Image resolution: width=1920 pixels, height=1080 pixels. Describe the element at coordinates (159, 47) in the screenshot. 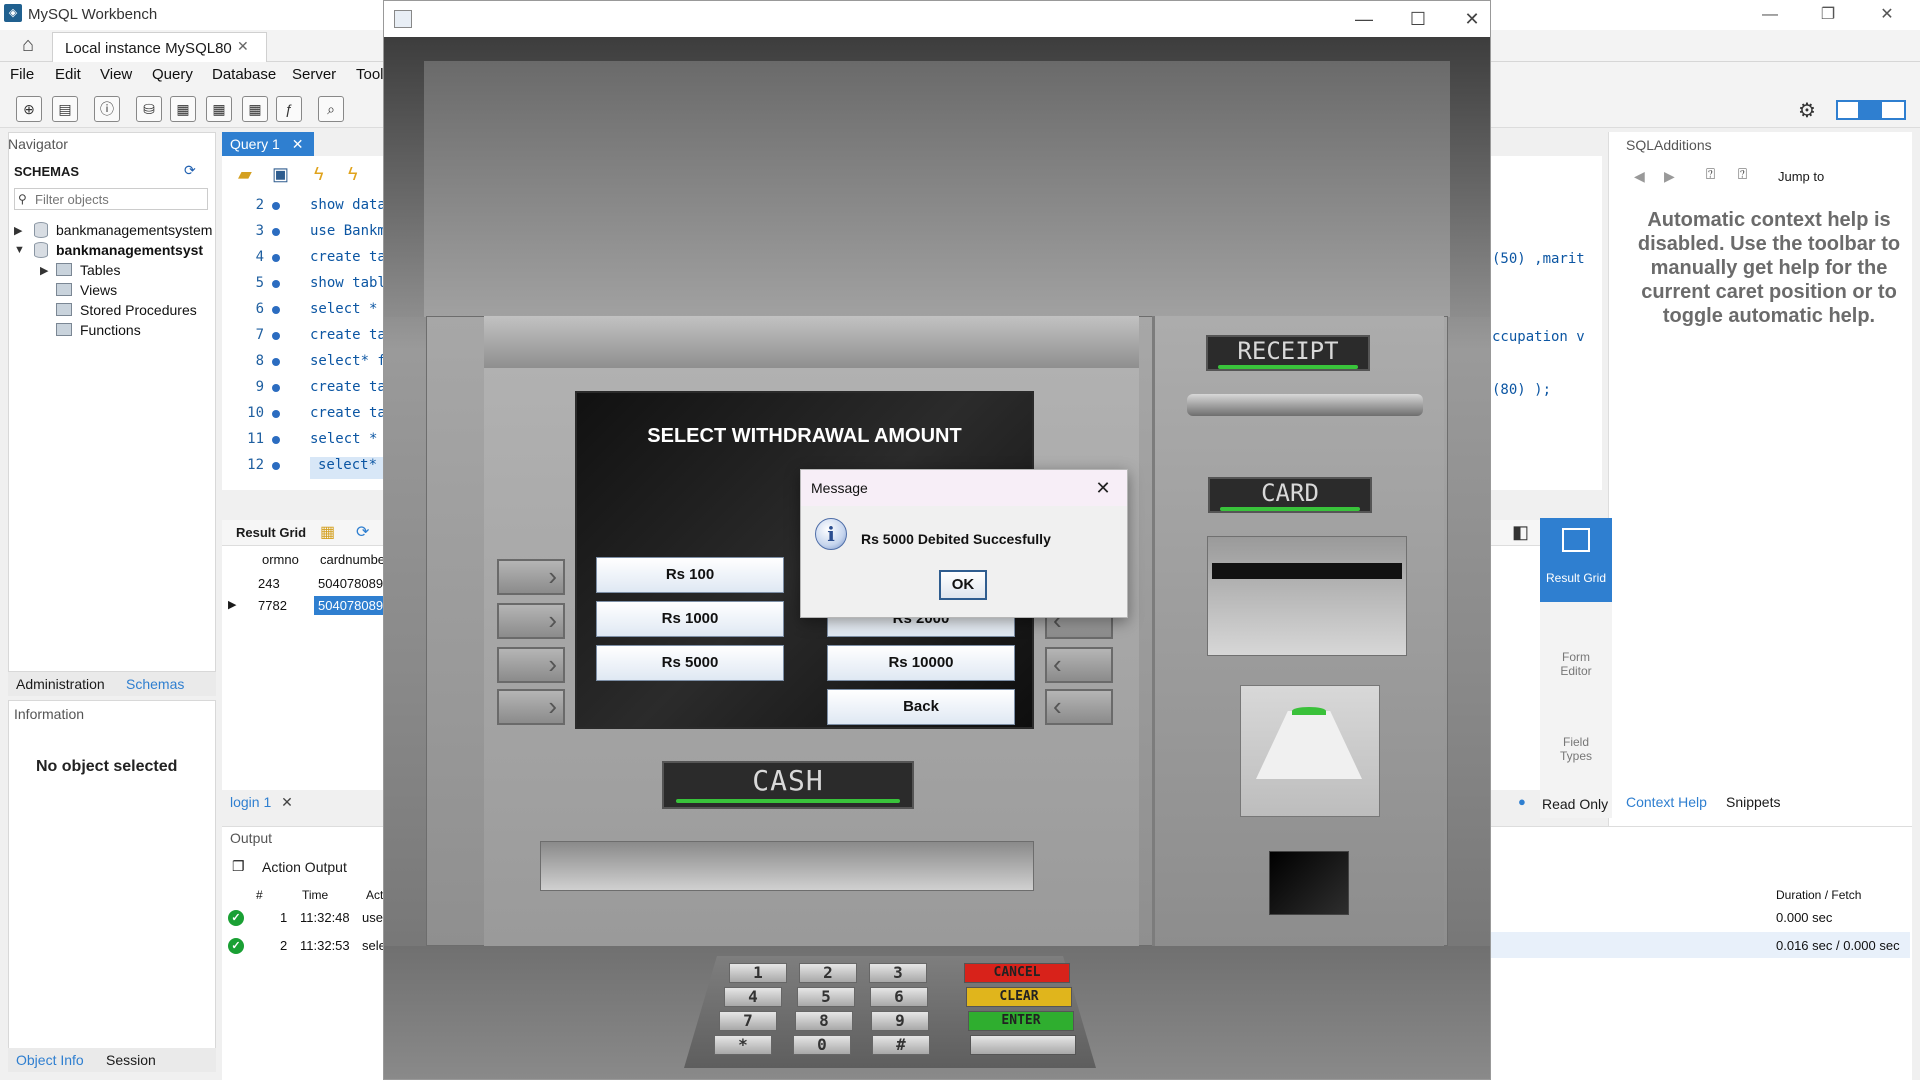

I see `connection-tab: Local instance MySQL80` at that location.